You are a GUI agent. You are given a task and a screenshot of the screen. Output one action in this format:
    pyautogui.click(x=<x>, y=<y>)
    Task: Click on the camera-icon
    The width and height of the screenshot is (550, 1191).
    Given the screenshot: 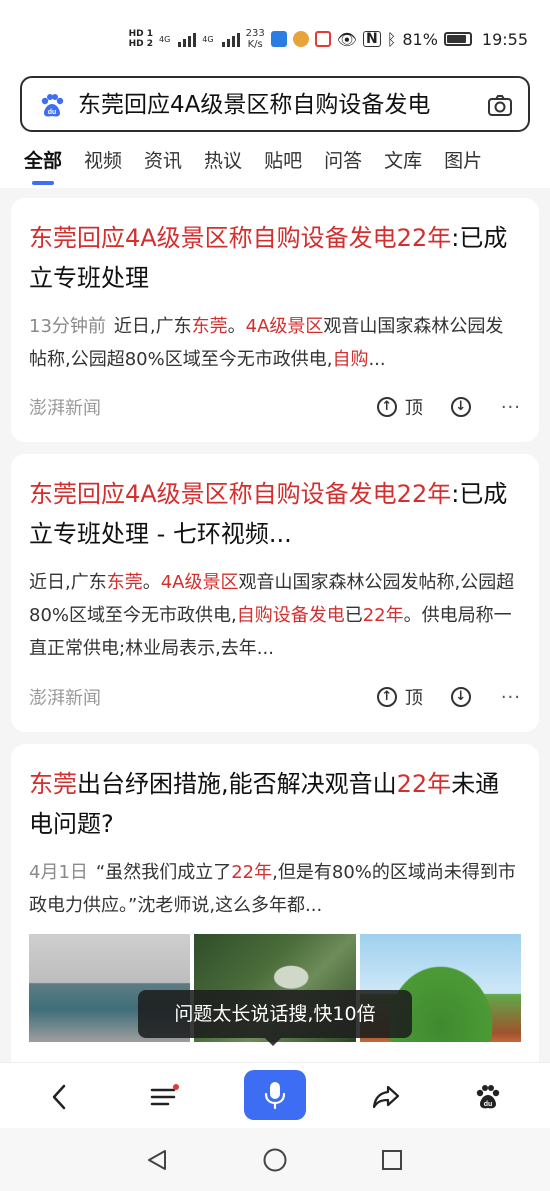 What is the action you would take?
    pyautogui.click(x=500, y=106)
    